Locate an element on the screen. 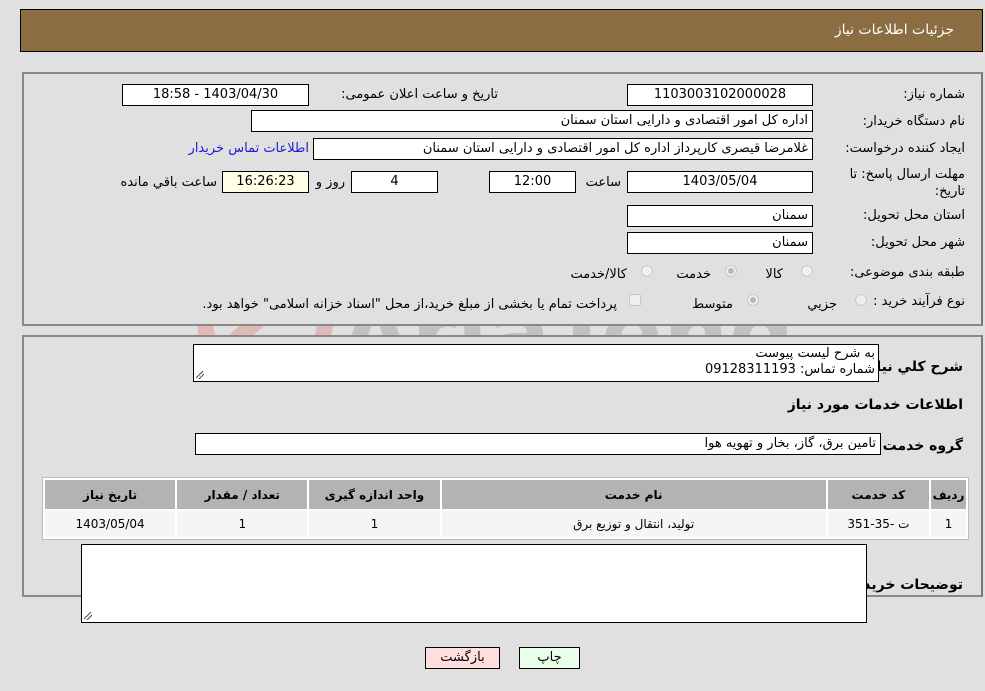  col-header-service-code: کد خدمت is located at coordinates (878, 494).